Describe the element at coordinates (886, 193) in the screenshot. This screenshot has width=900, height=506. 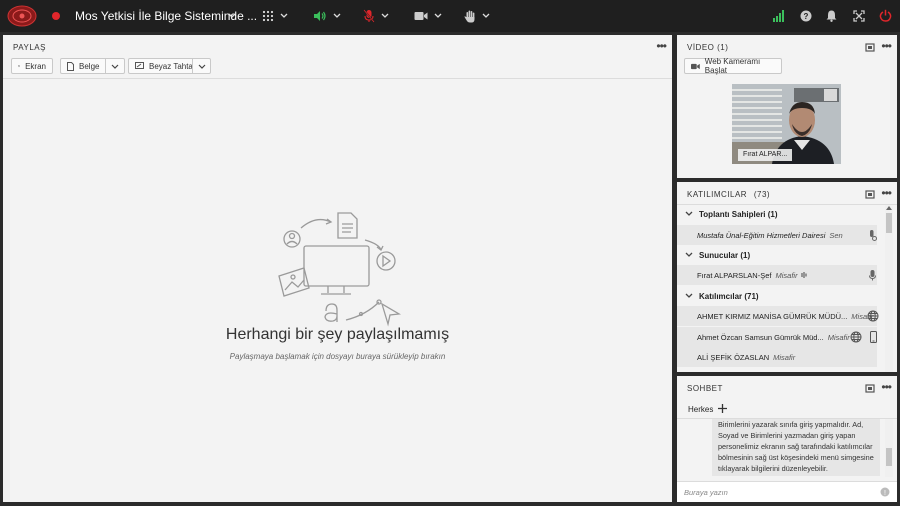
I see `participants-pod-menu-icon: •••` at that location.